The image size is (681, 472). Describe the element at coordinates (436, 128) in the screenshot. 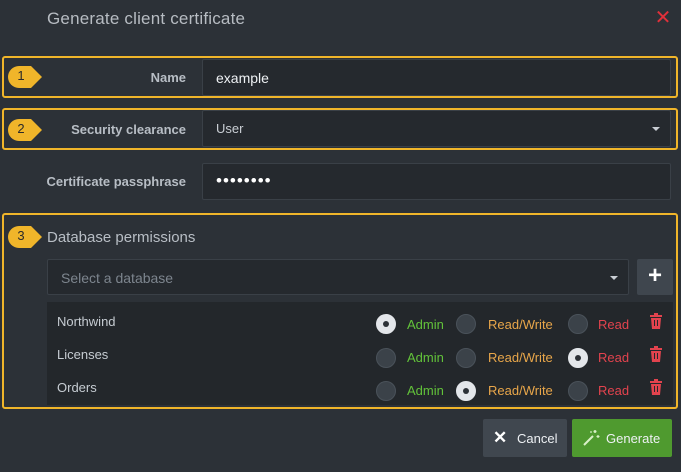

I see `security-clearance-select: User` at that location.